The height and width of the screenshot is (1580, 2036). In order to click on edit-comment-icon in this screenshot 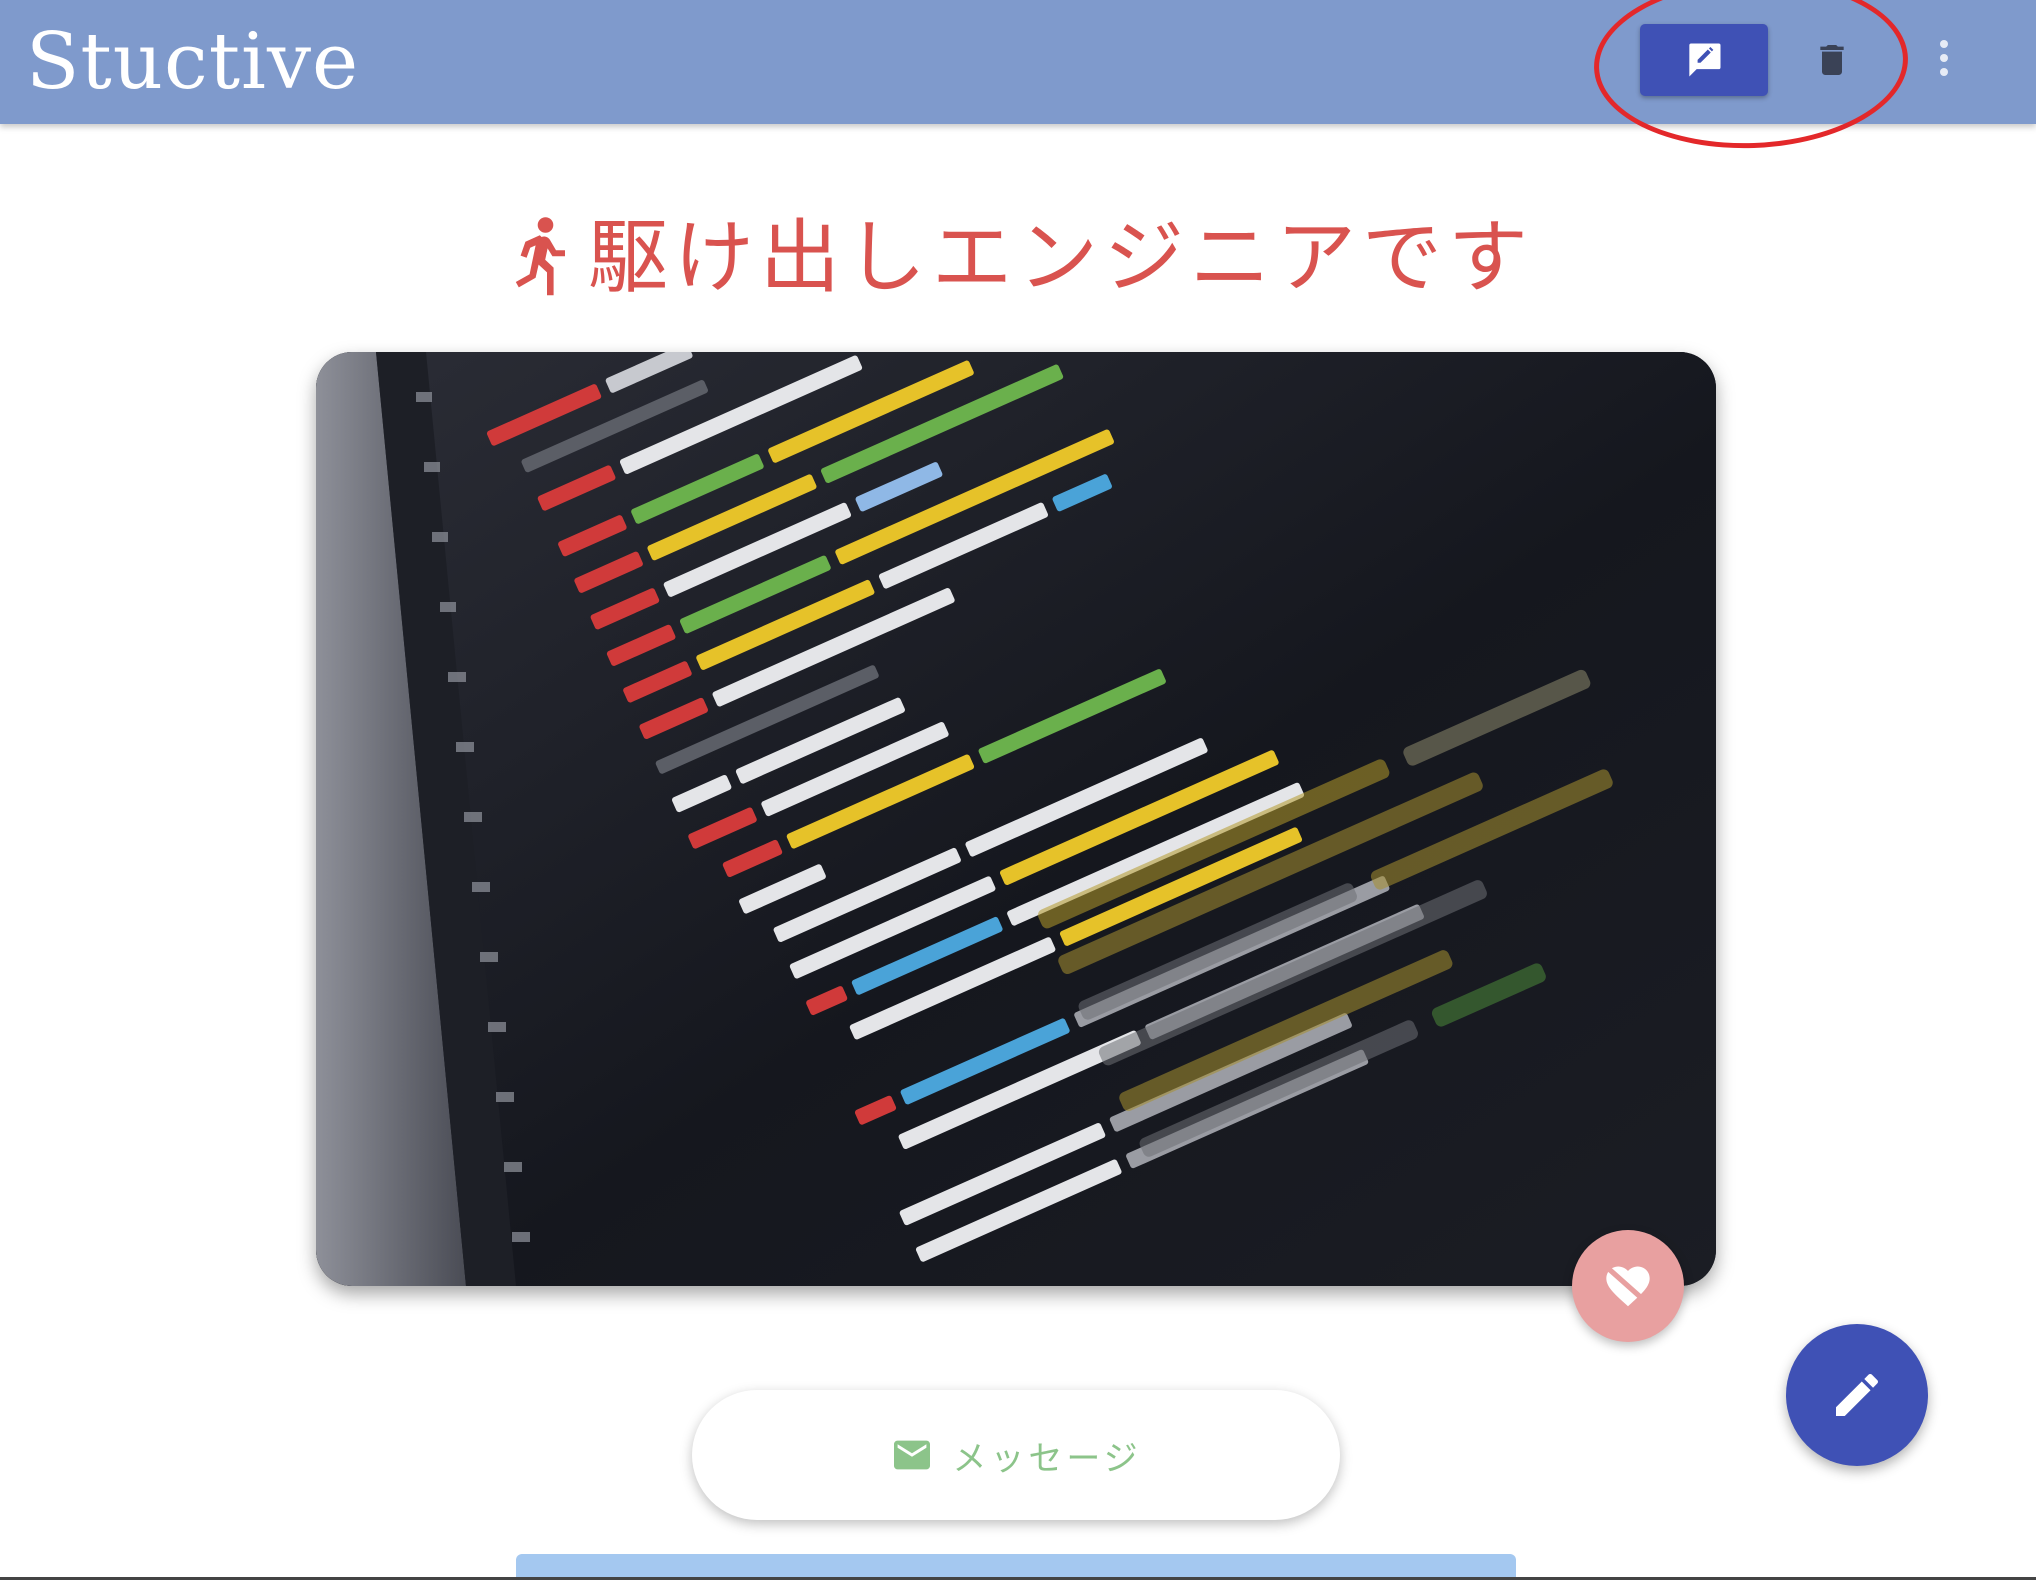, I will do `click(1705, 60)`.